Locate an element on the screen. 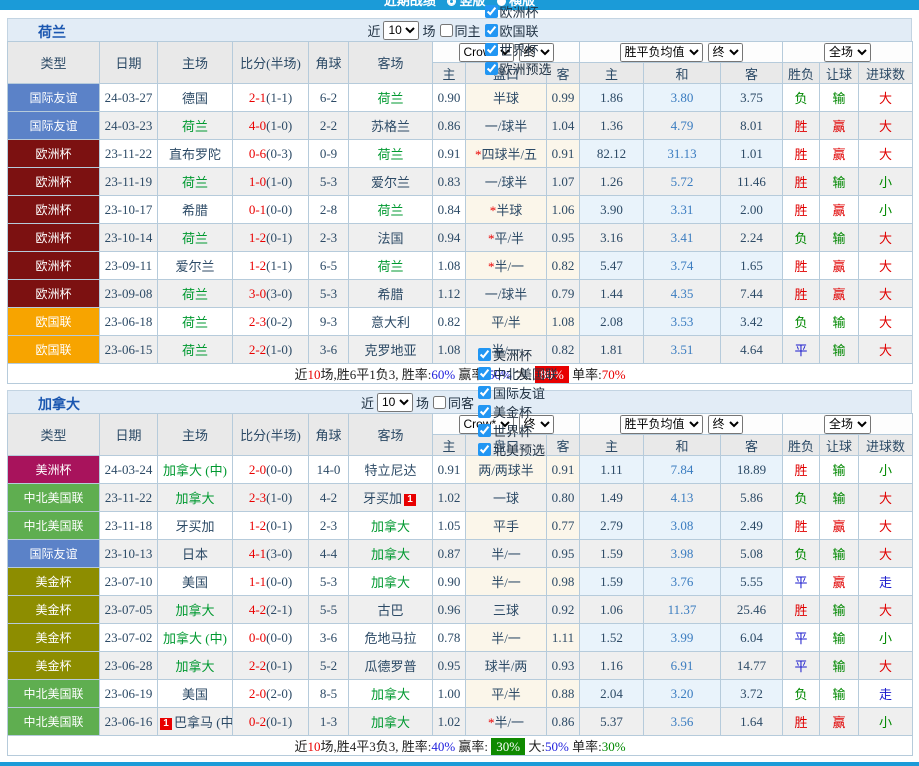 The width and height of the screenshot is (919, 766). cell-competition-type: 欧国联 is located at coordinates (53, 321).